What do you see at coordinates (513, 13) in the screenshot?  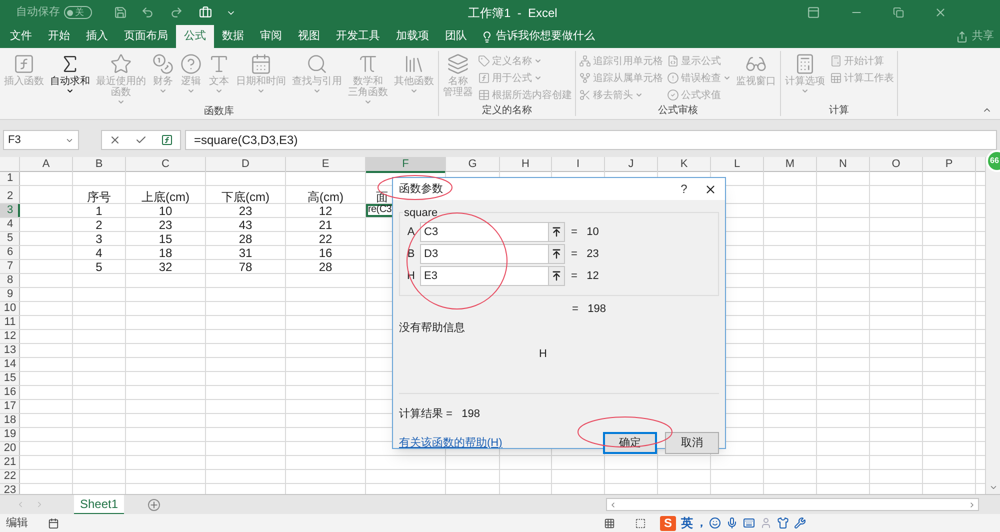 I see `window-title: 工作簿1 - Excel` at bounding box center [513, 13].